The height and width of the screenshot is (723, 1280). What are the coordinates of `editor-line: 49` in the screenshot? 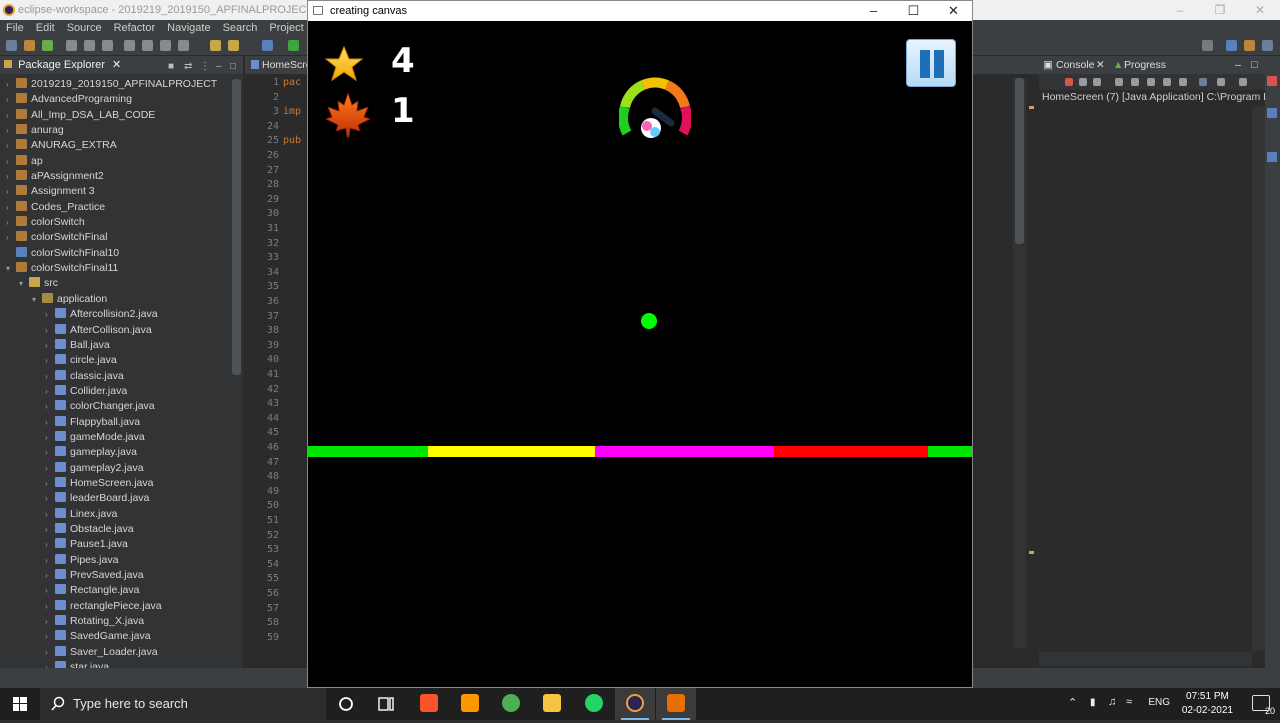 It's located at (276, 492).